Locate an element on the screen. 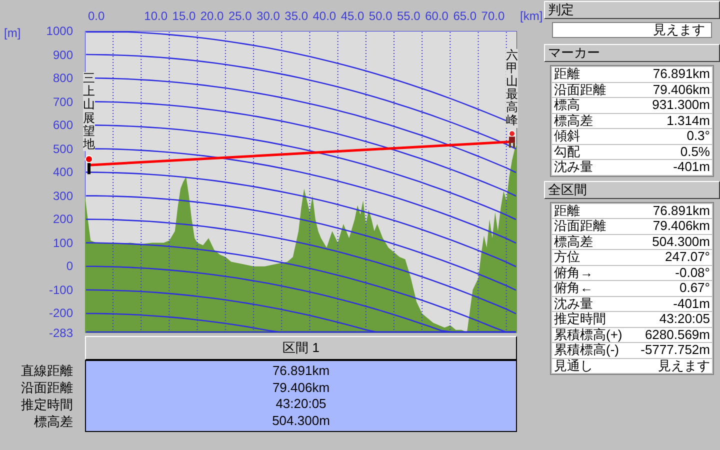 This screenshot has height=450, width=720. y-axis-label: 200 is located at coordinates (62, 219).